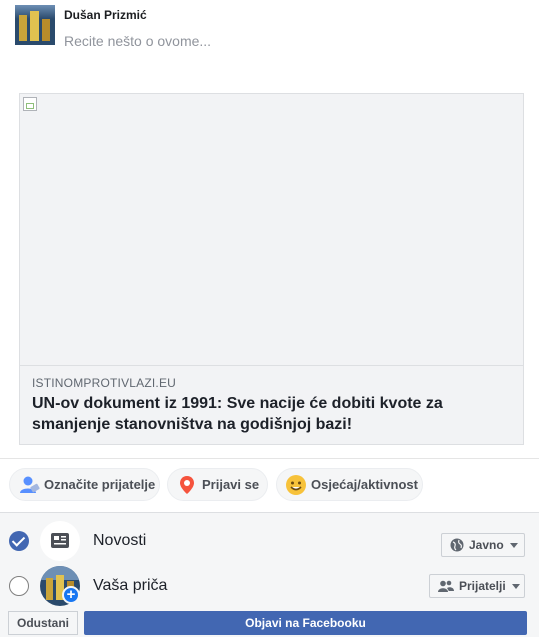 This screenshot has width=539, height=637. What do you see at coordinates (100, 484) in the screenshot?
I see `tag-friends-label: Označite prijatelje` at bounding box center [100, 484].